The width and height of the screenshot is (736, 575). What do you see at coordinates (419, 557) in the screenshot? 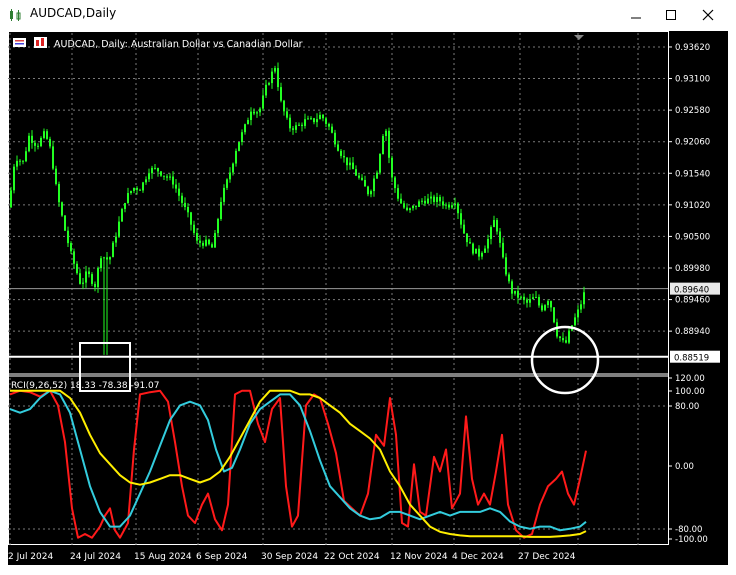
I see `date-label: 12 Nov 2024` at bounding box center [419, 557].